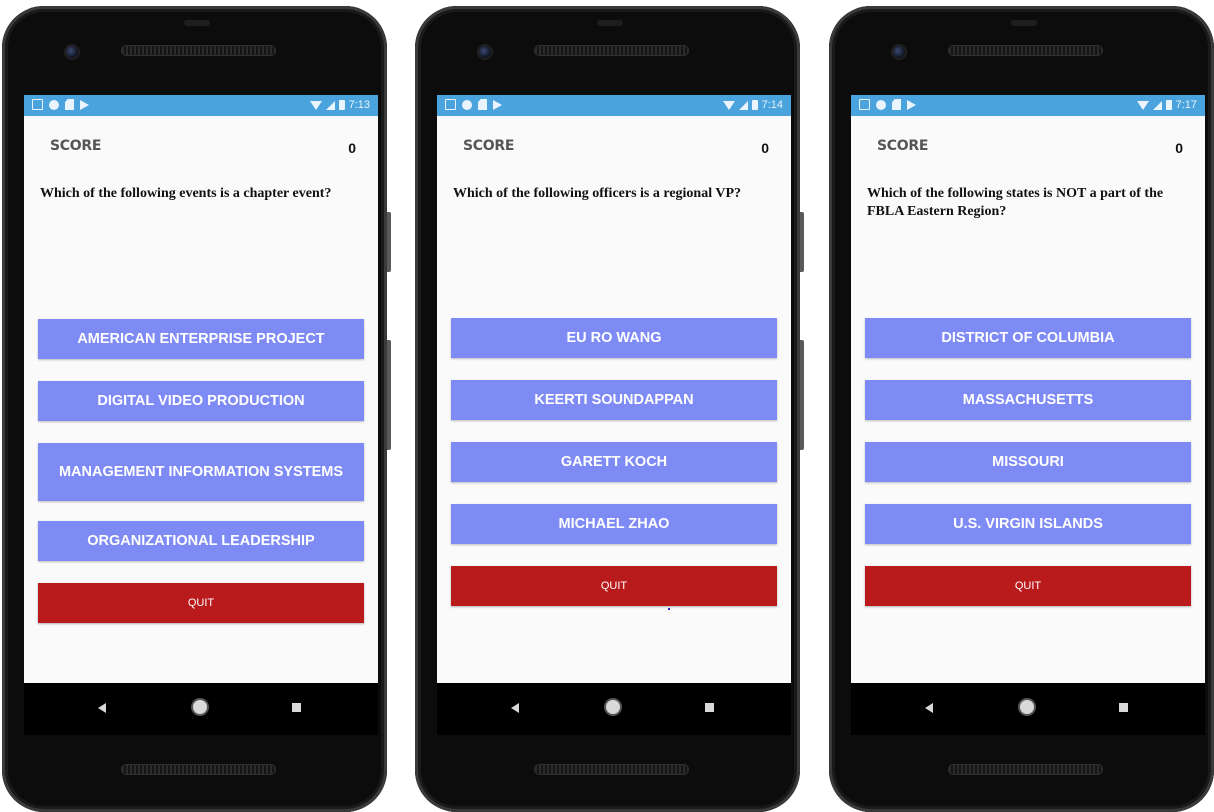 The height and width of the screenshot is (812, 1214). Describe the element at coordinates (201, 401) in the screenshot. I see `answer-button-2: DIGITAL VIDEO PRODUCTION` at that location.